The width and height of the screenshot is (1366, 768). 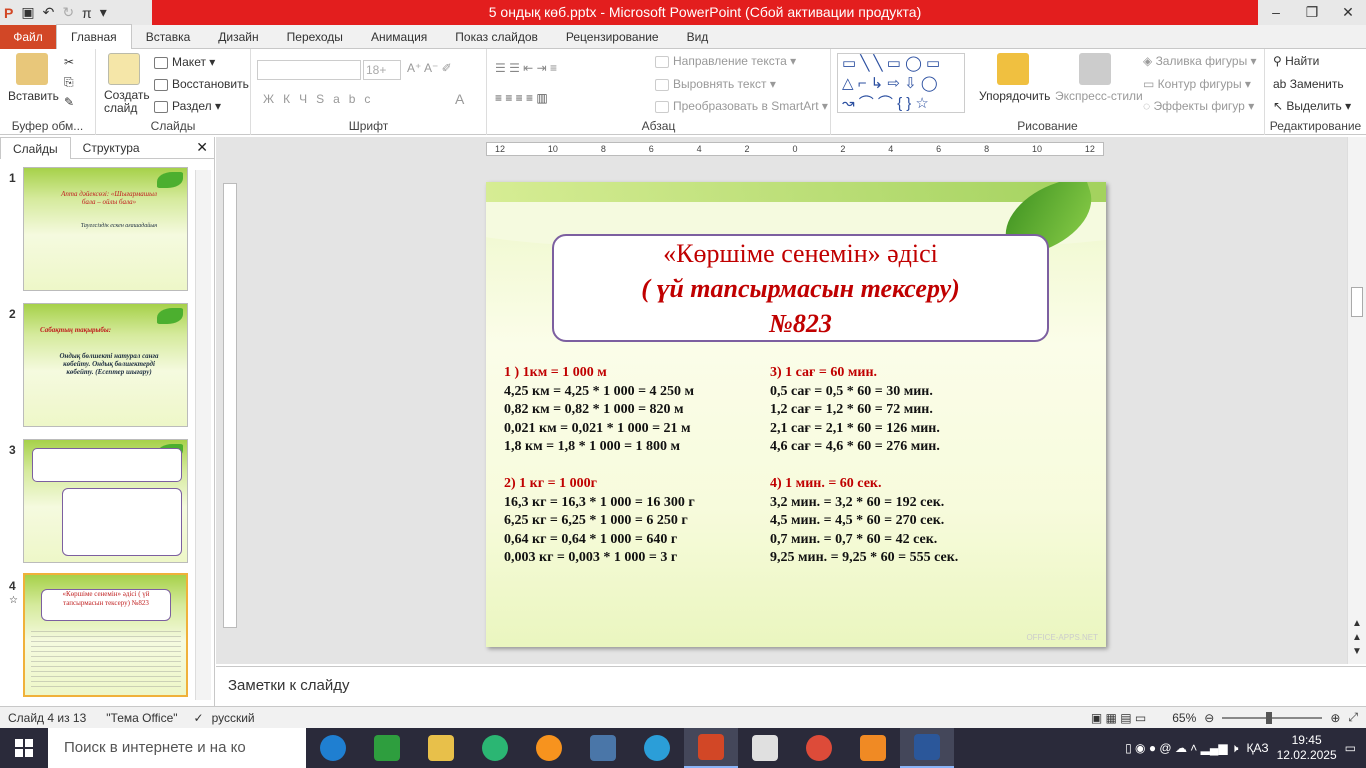 What do you see at coordinates (698, 37) in the screenshot?
I see `tab-view: Вид` at bounding box center [698, 37].